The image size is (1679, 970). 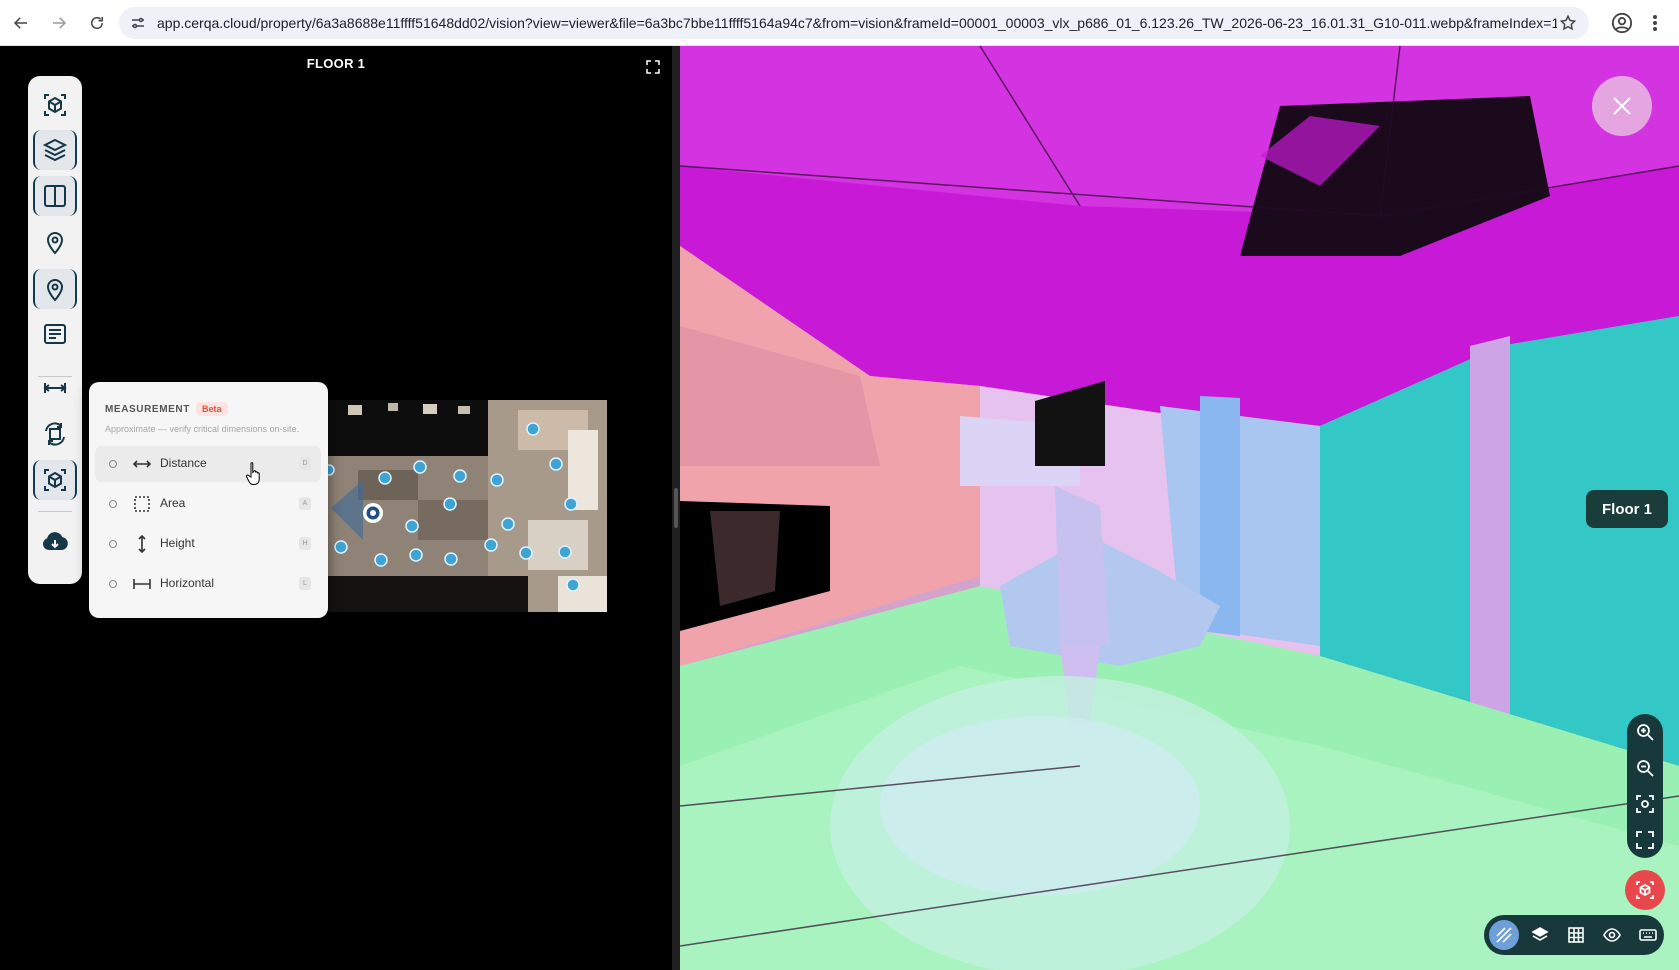 What do you see at coordinates (1655, 23) in the screenshot?
I see `menu-kebab-icon` at bounding box center [1655, 23].